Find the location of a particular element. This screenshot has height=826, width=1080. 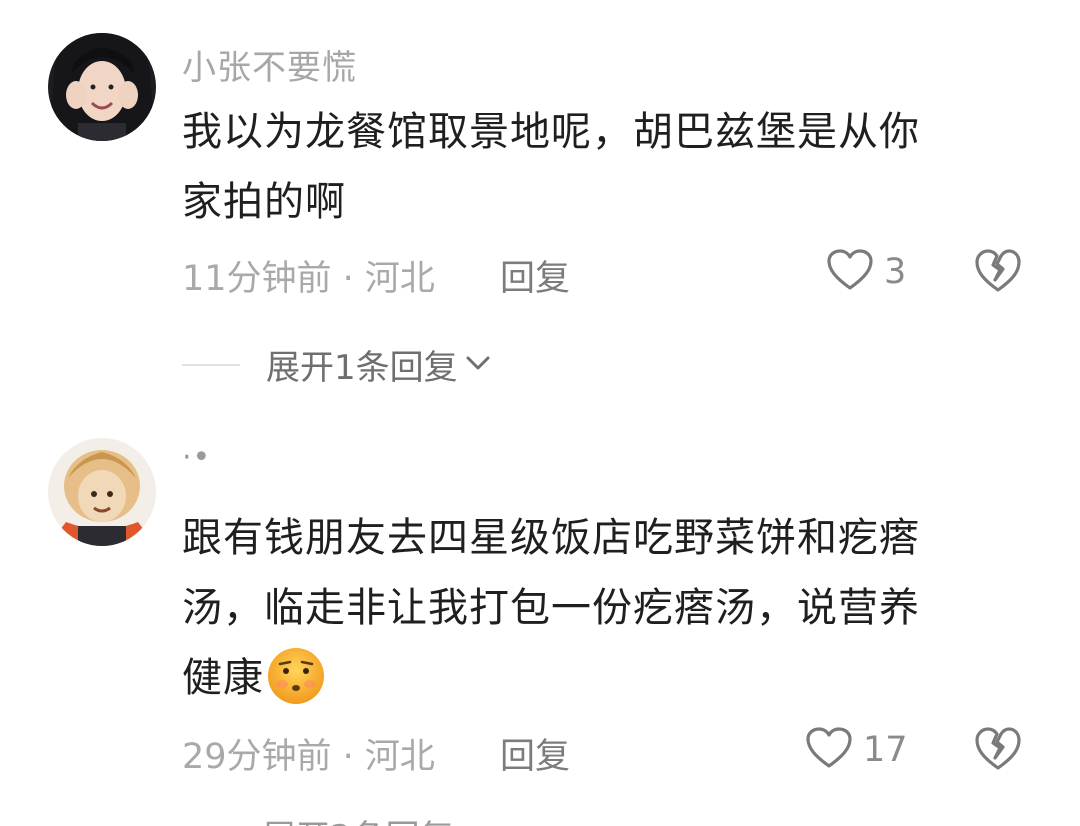

username: ·• is located at coordinates (196, 457).